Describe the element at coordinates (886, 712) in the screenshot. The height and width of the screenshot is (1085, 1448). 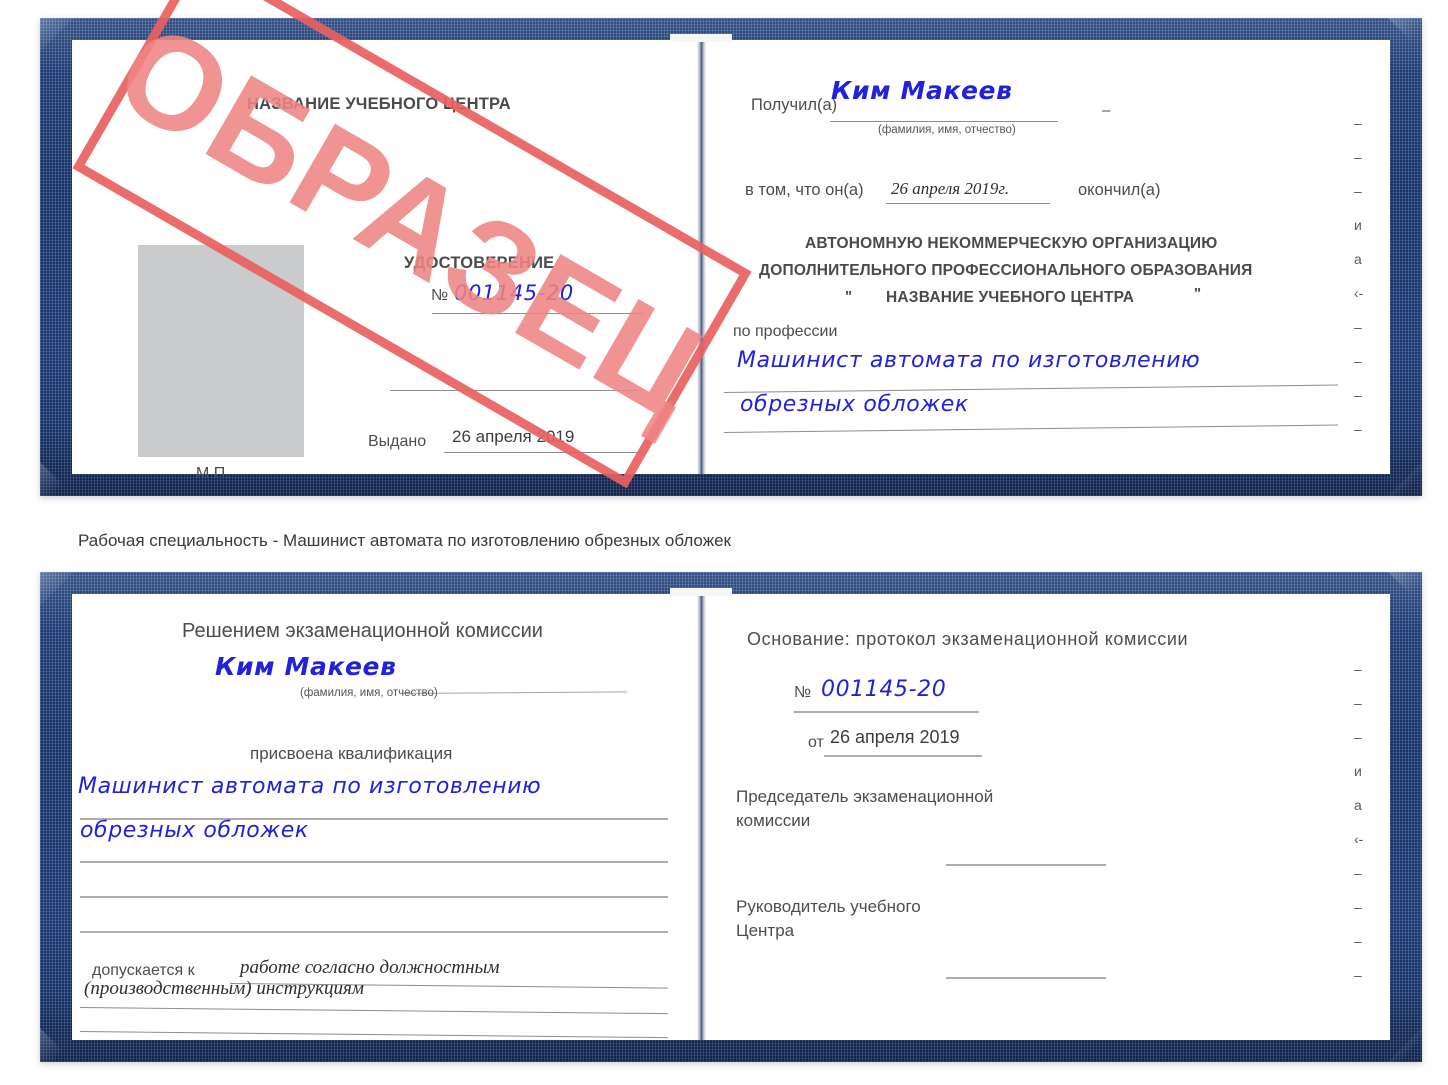
I see `protocol-number-rule` at that location.